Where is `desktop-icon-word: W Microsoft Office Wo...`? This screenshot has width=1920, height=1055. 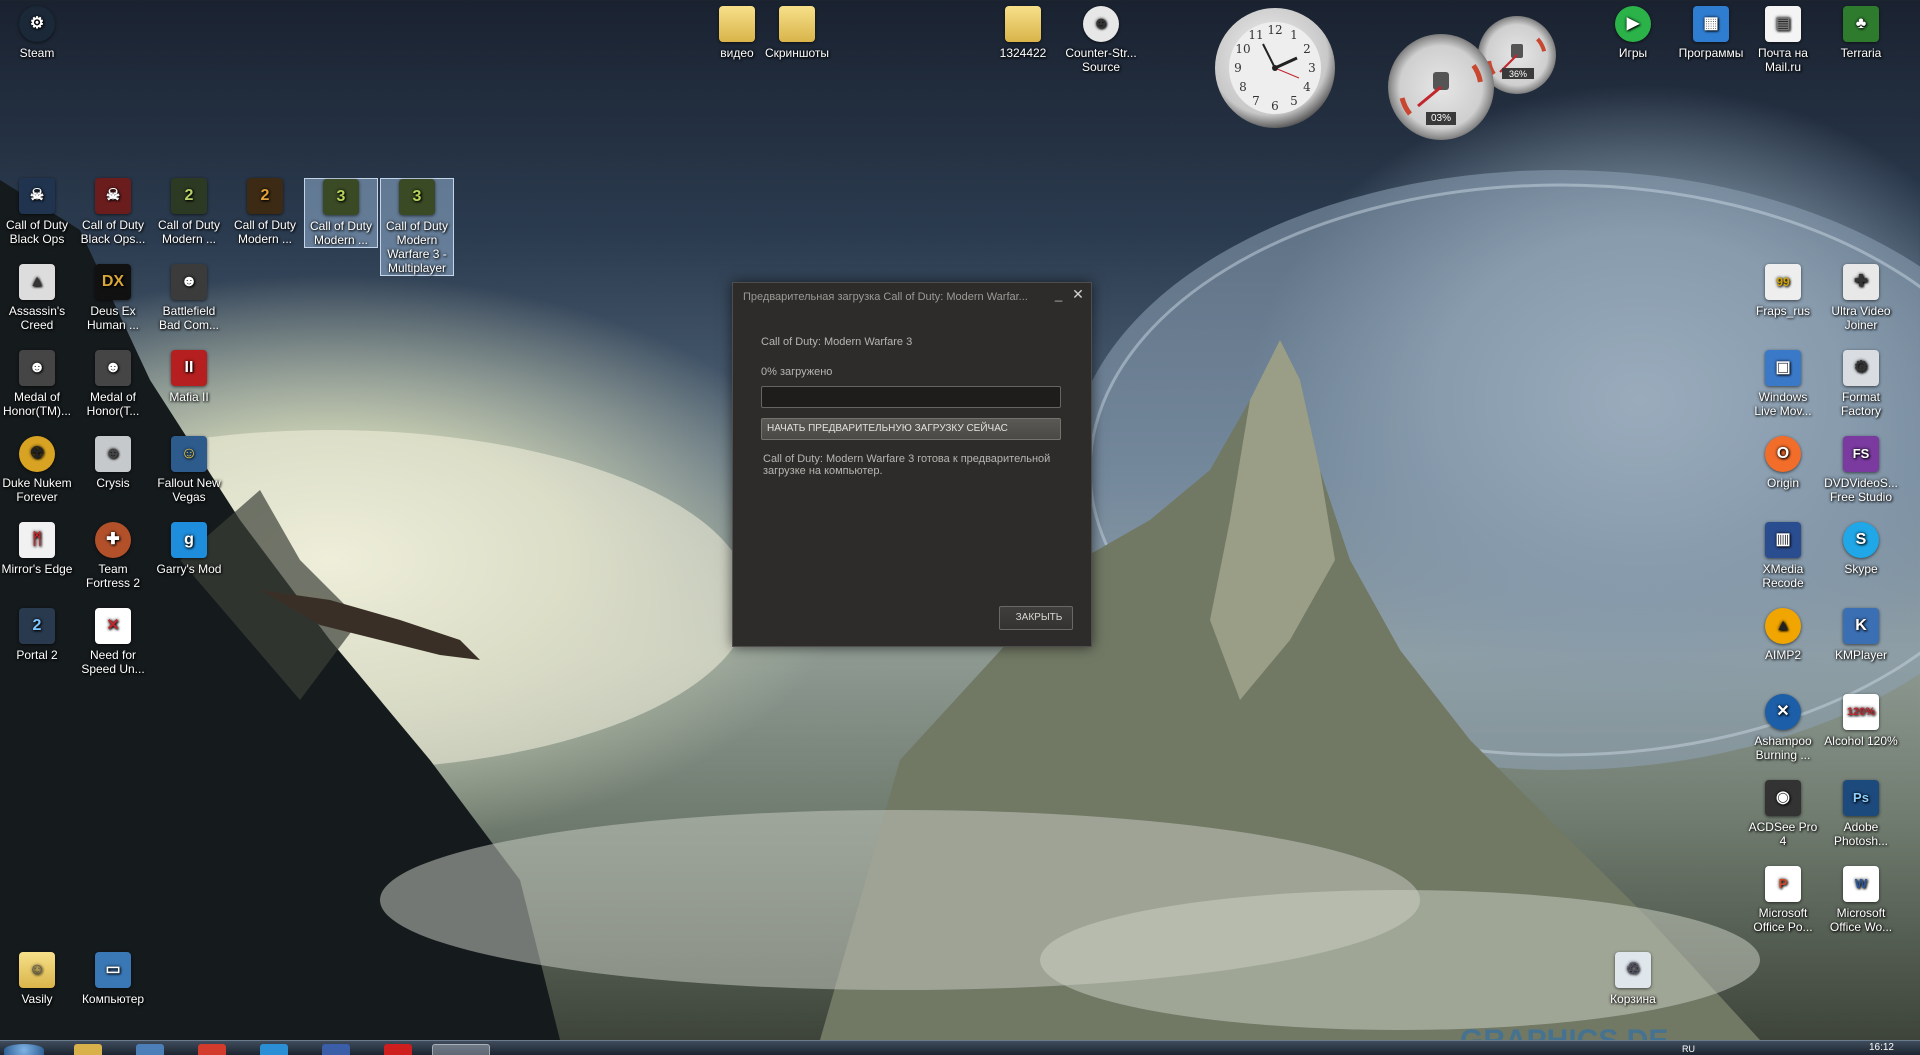 desktop-icon-word: W Microsoft Office Wo... is located at coordinates (1861, 900).